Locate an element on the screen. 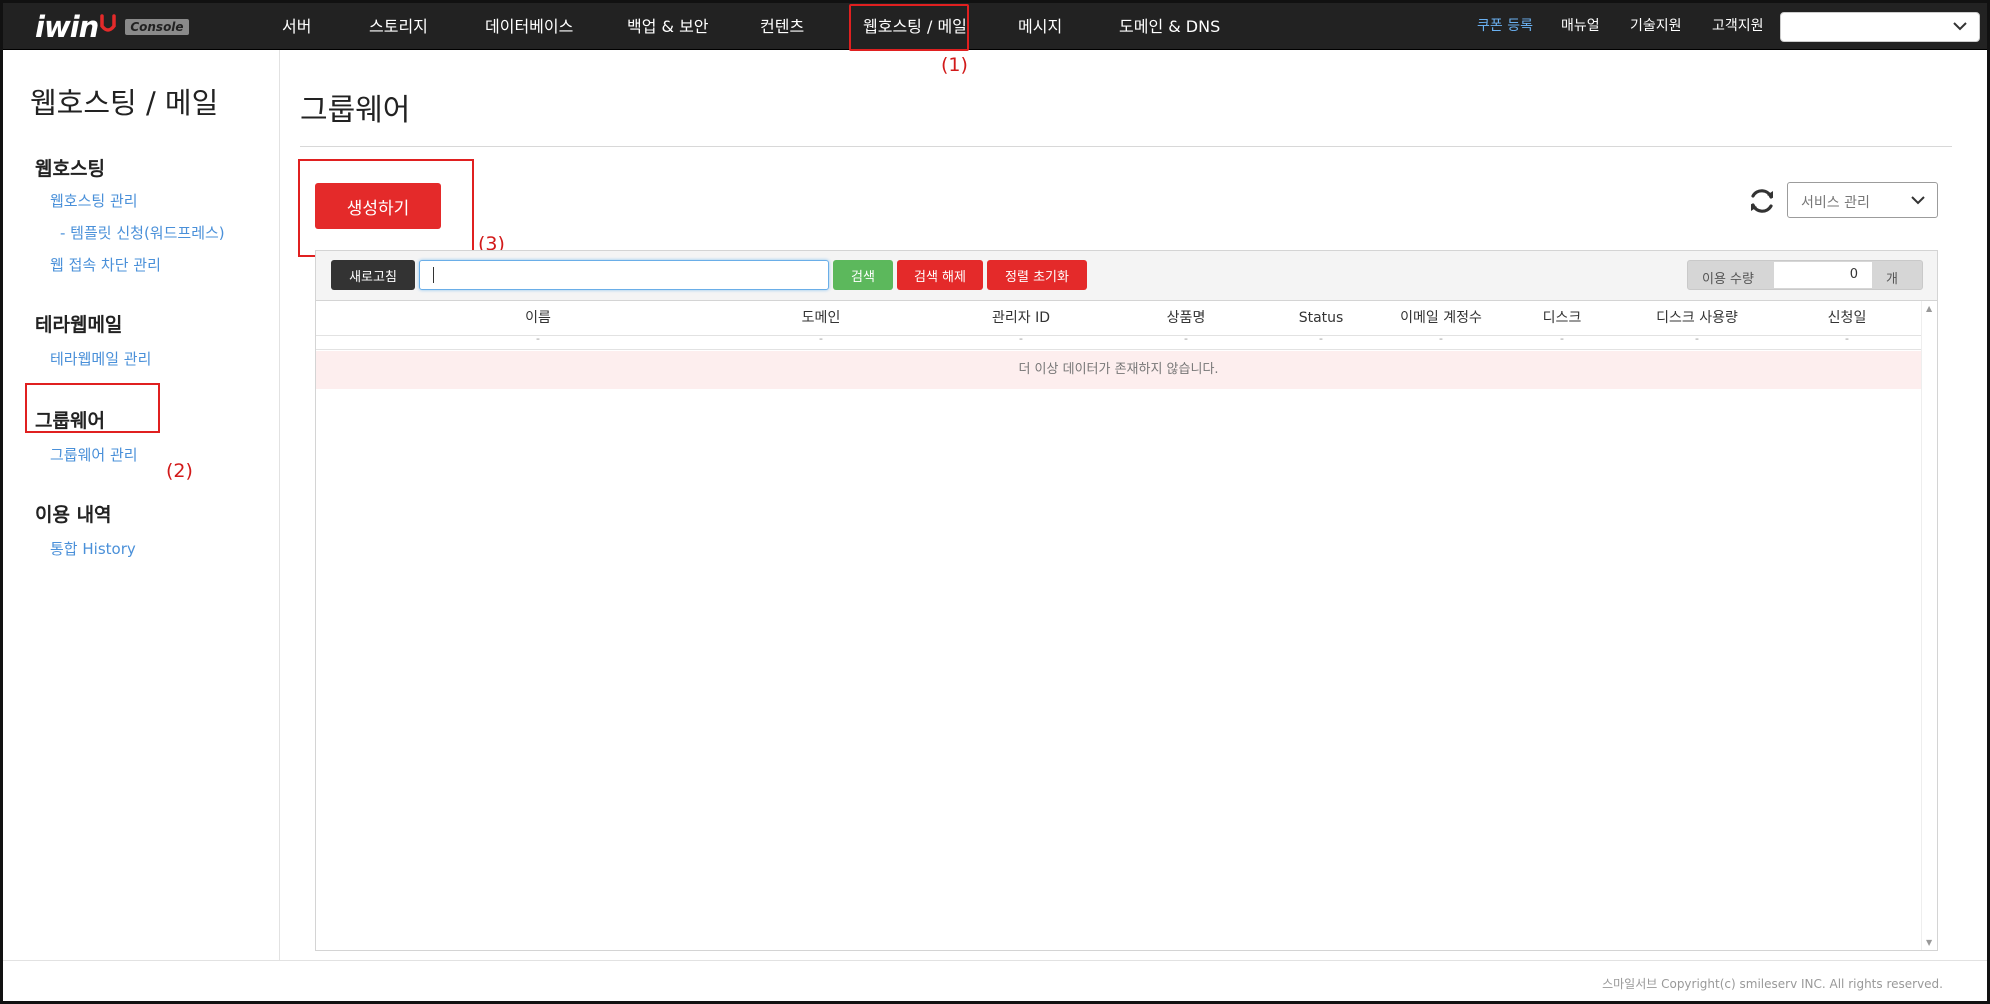 Image resolution: width=1990 pixels, height=1004 pixels. column-admin-id: 관리자 ID is located at coordinates (1021, 318).